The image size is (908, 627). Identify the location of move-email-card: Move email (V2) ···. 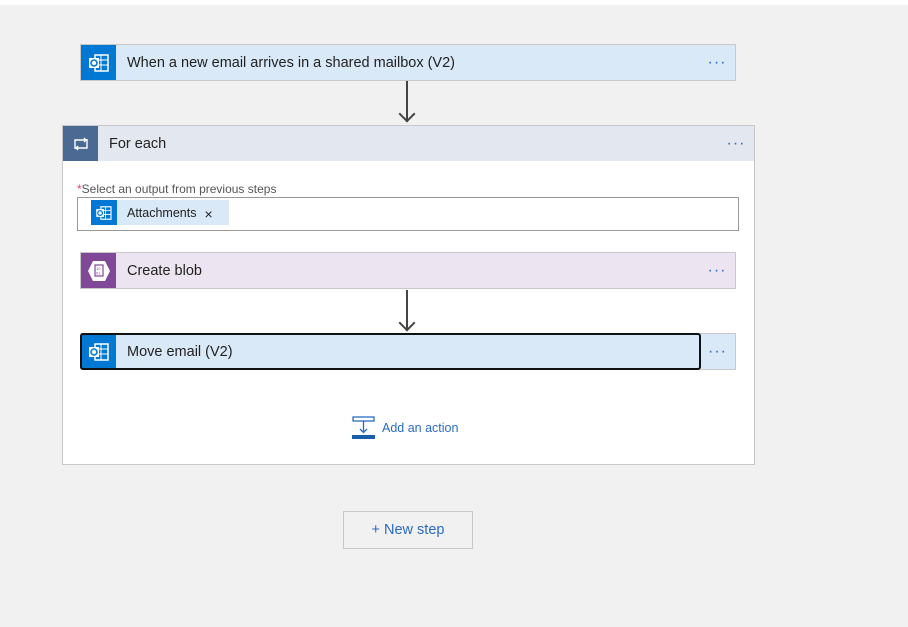
(408, 351).